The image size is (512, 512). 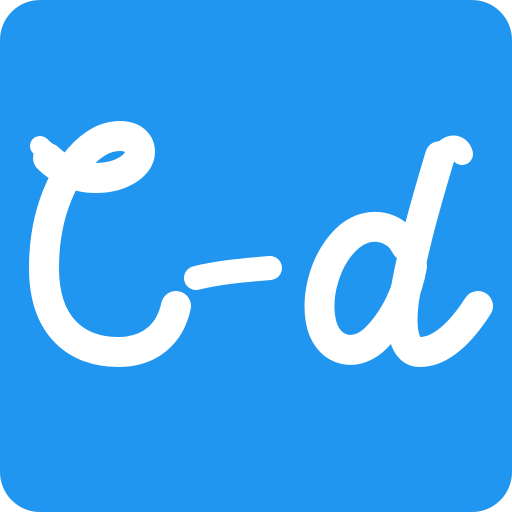 I want to click on logo-letter-d-top, so click(x=454, y=150).